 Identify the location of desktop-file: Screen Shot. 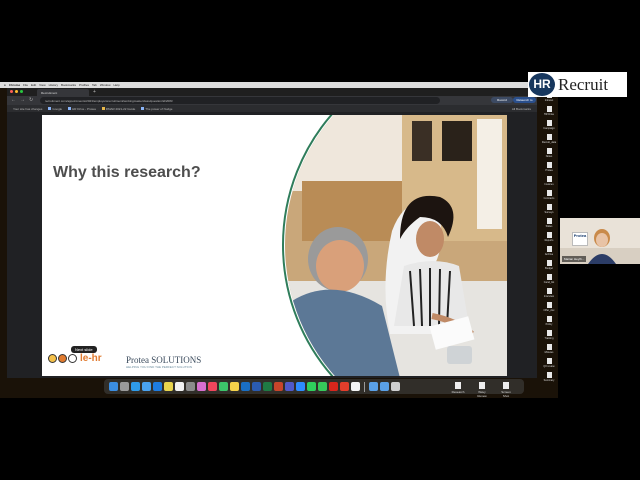
(506, 390).